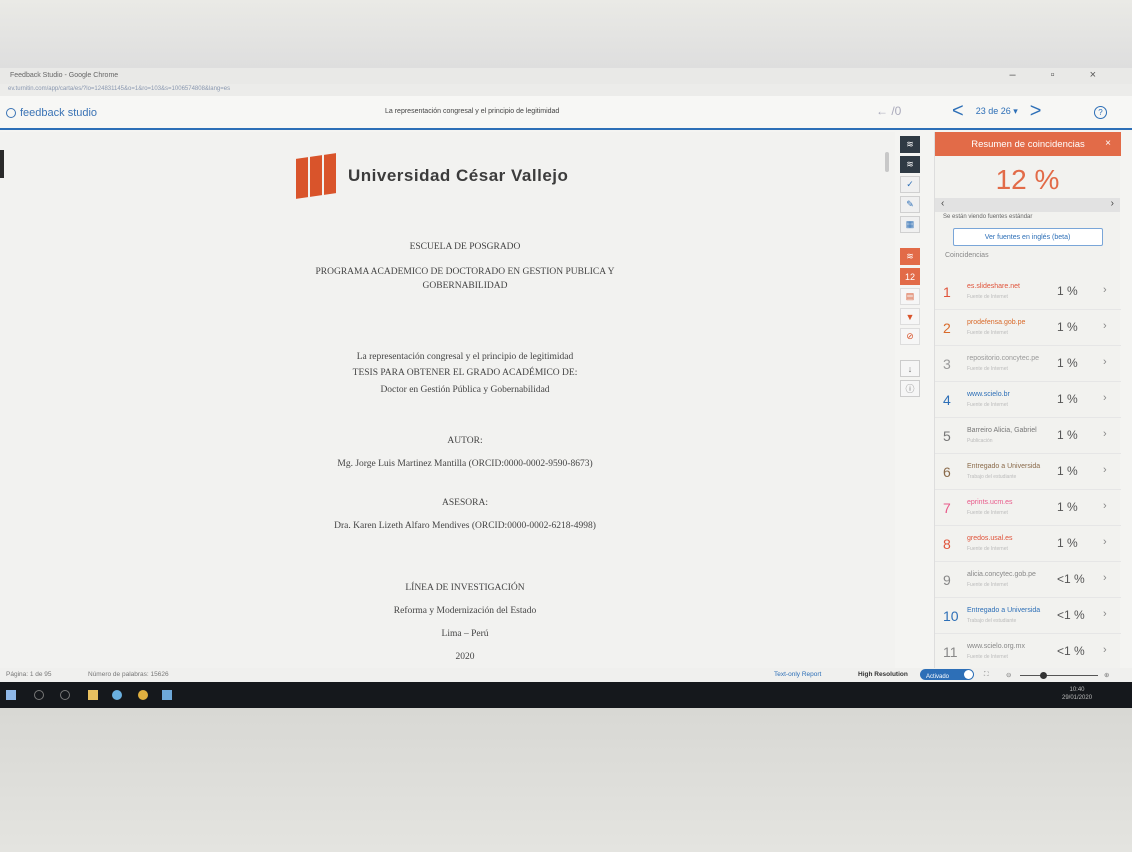  I want to click on file-explorer-icon, so click(93, 695).